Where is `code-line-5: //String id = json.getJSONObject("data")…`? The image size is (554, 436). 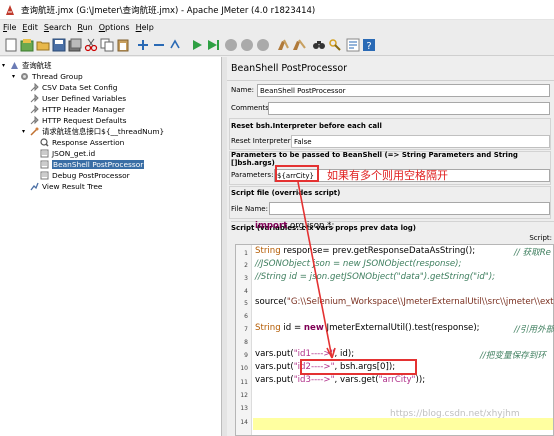
code-line-5: //String id = json.getJSONObject("data")… is located at coordinates (375, 277).